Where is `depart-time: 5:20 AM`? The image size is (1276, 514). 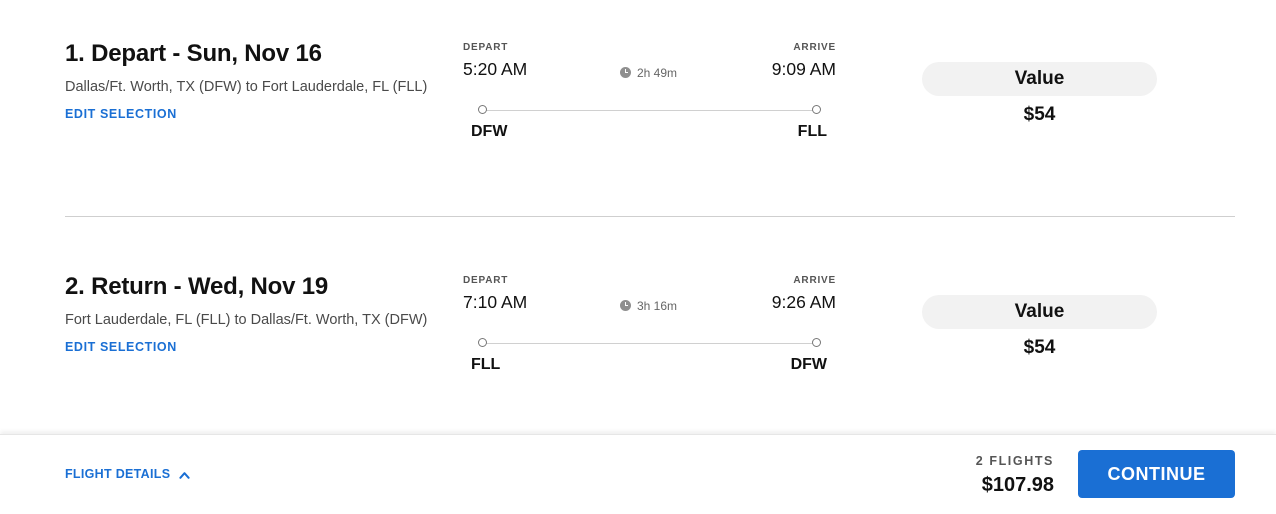
depart-time: 5:20 AM is located at coordinates (495, 69).